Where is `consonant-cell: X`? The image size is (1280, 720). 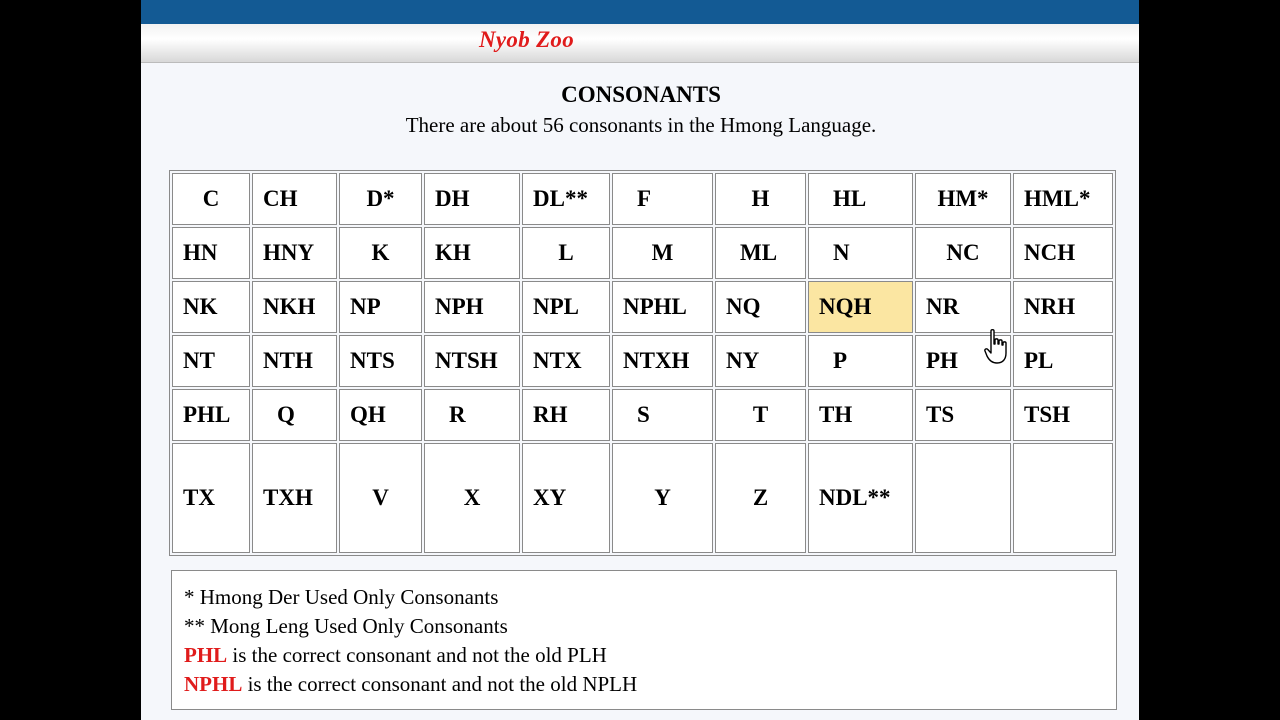 consonant-cell: X is located at coordinates (472, 498).